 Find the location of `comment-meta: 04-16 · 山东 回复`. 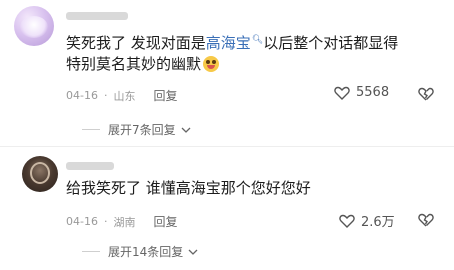

comment-meta: 04-16 · 山东 回复 is located at coordinates (122, 95).